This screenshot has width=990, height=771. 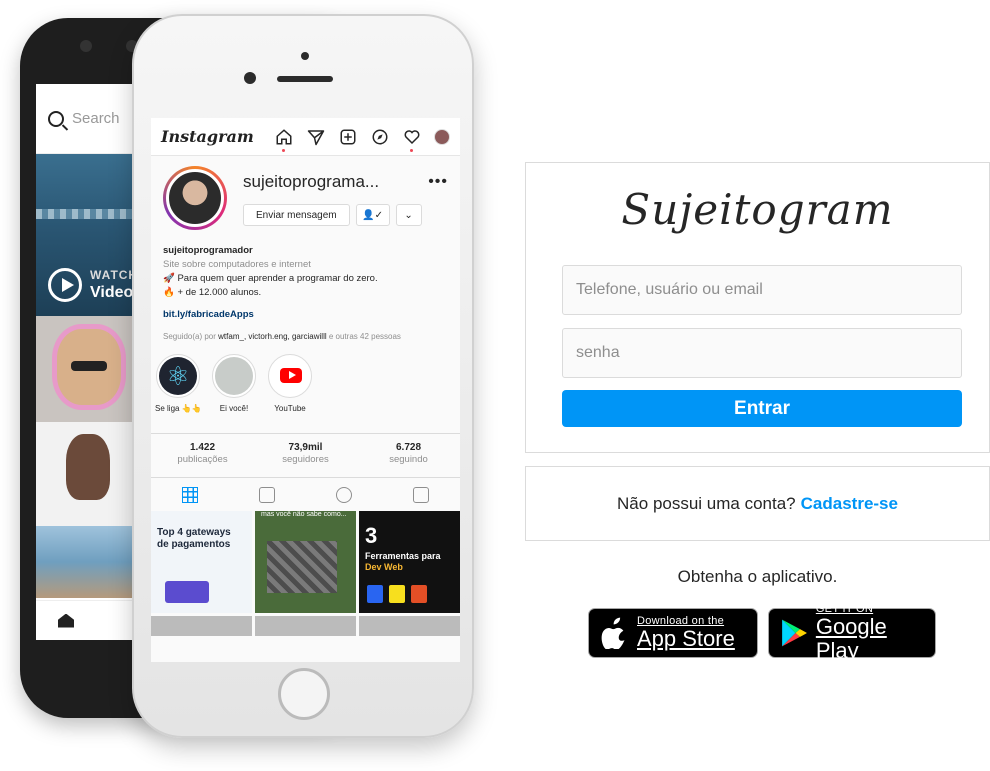 I want to click on app-store-big-text: App Store, so click(x=686, y=638).